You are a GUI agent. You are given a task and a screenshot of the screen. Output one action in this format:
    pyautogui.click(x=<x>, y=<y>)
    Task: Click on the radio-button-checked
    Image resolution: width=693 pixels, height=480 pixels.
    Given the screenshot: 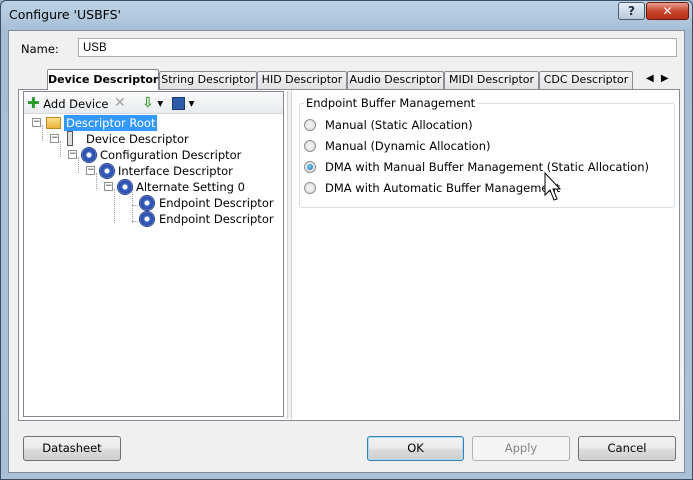 What is the action you would take?
    pyautogui.click(x=310, y=167)
    